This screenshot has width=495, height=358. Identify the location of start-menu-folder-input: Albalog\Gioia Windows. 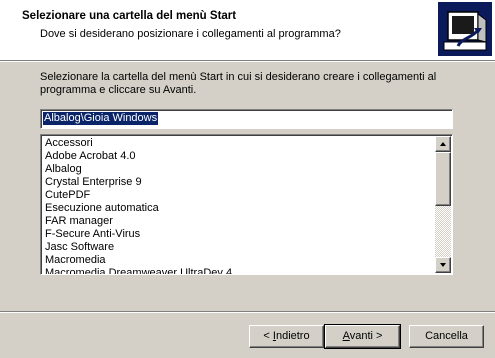
(246, 119).